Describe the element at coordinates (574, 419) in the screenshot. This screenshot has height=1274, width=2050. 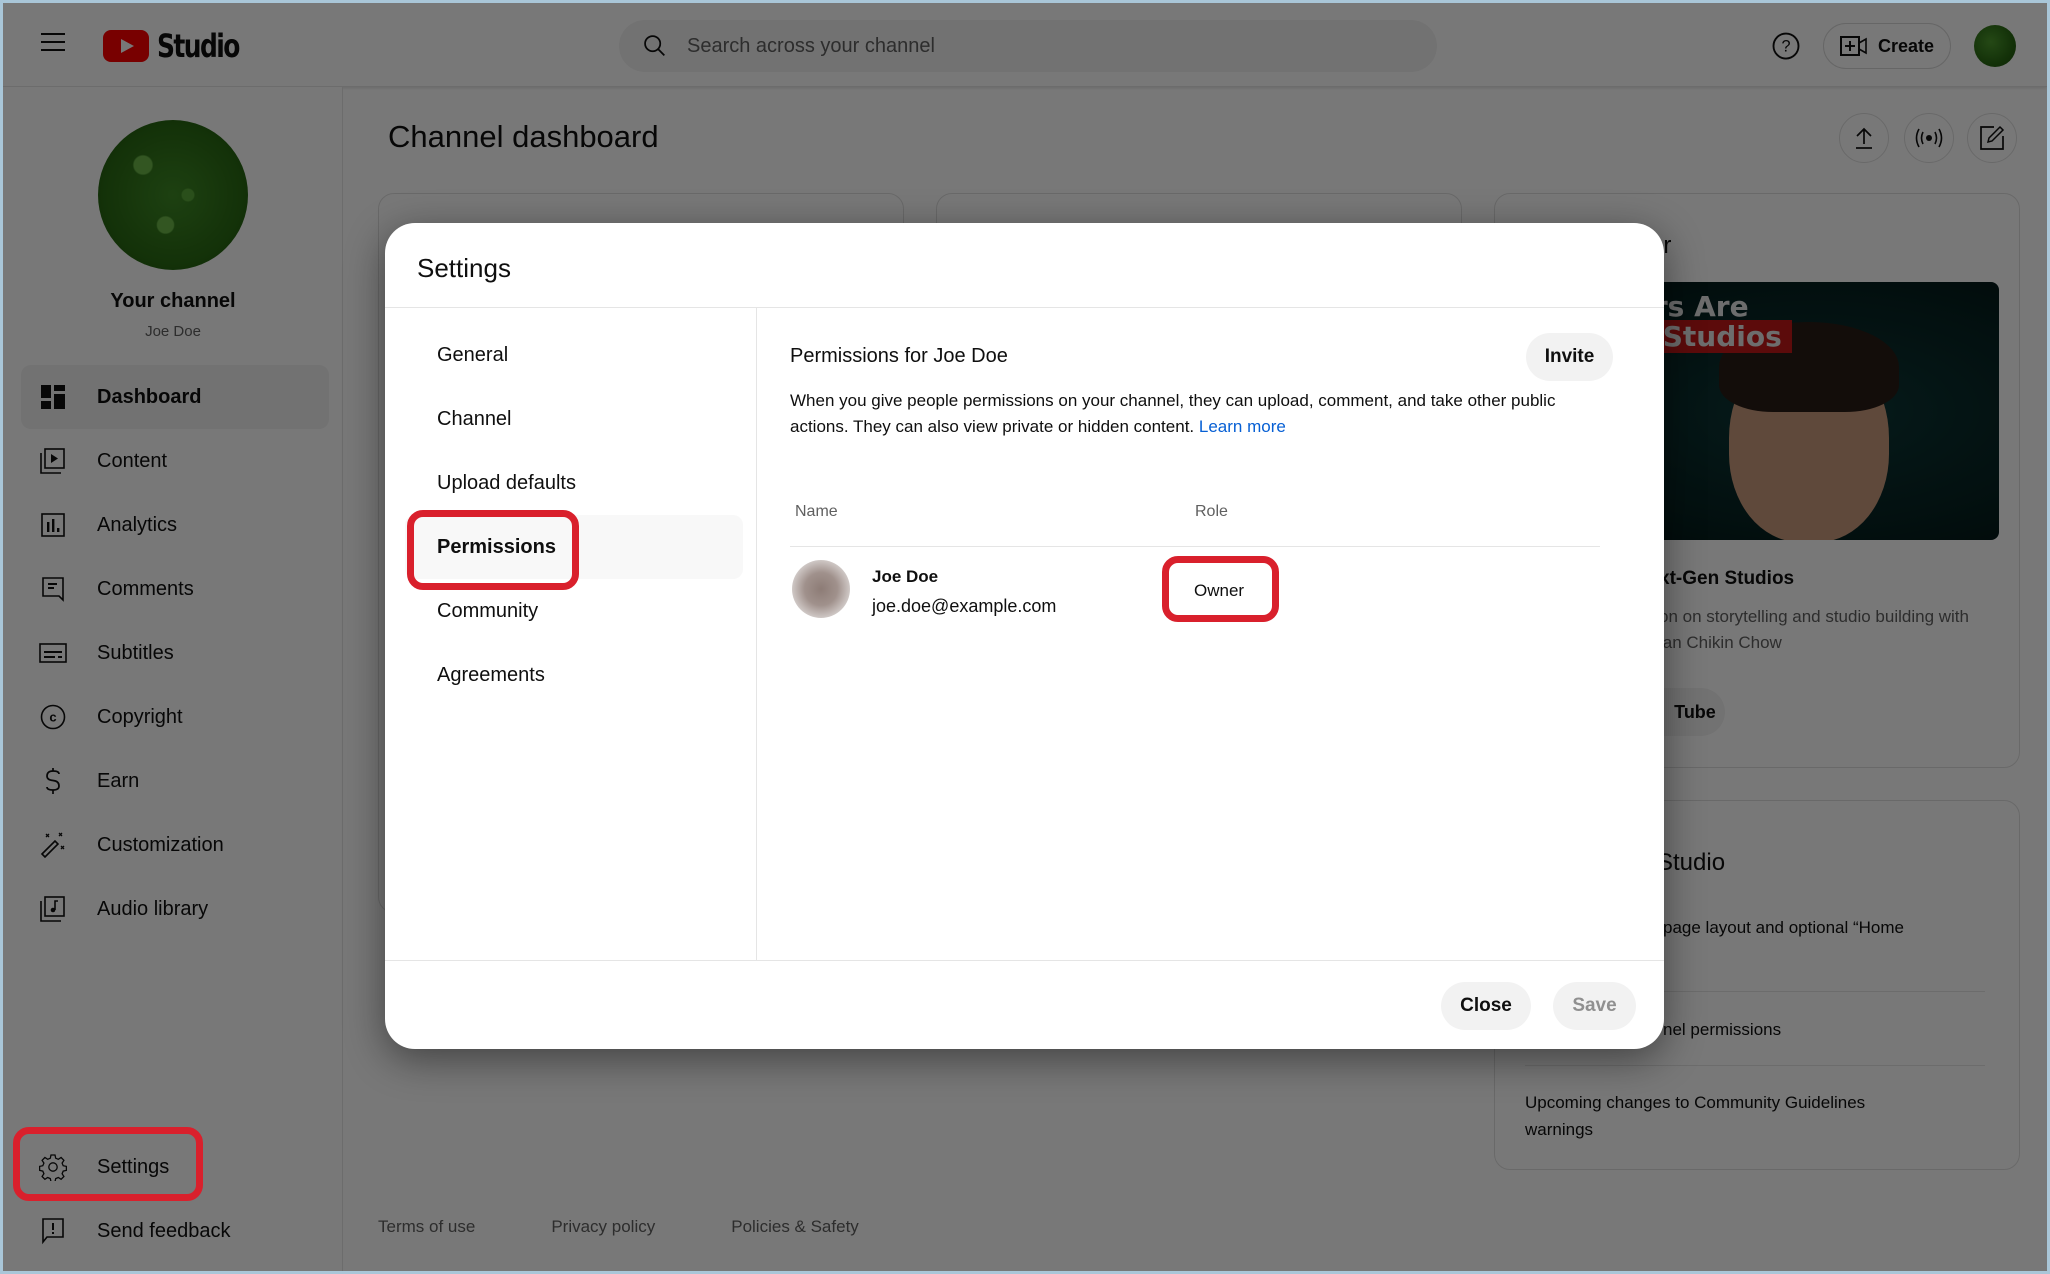
I see `settings-tab-channel: Channel` at that location.